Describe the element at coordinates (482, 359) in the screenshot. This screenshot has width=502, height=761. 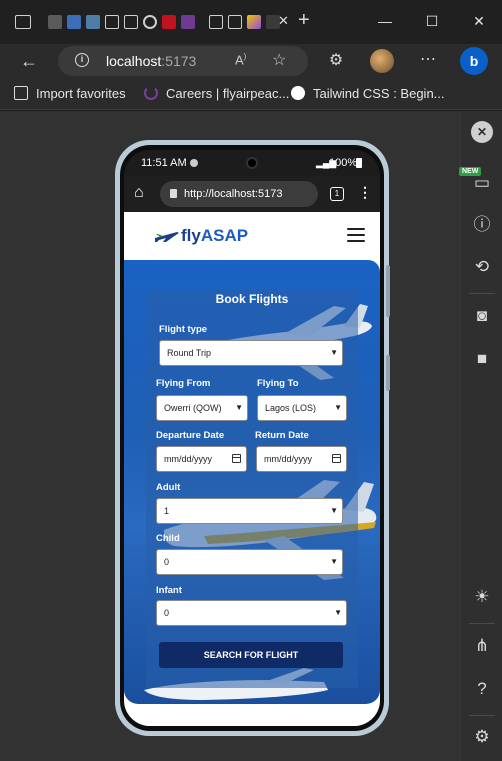
I see `screen-record-icon: ■` at that location.